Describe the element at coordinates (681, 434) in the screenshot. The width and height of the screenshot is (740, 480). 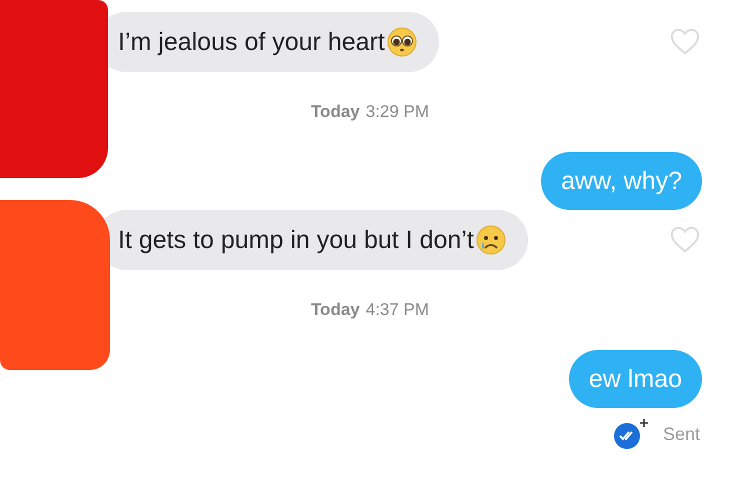
I see `sent-status: Sent` at that location.